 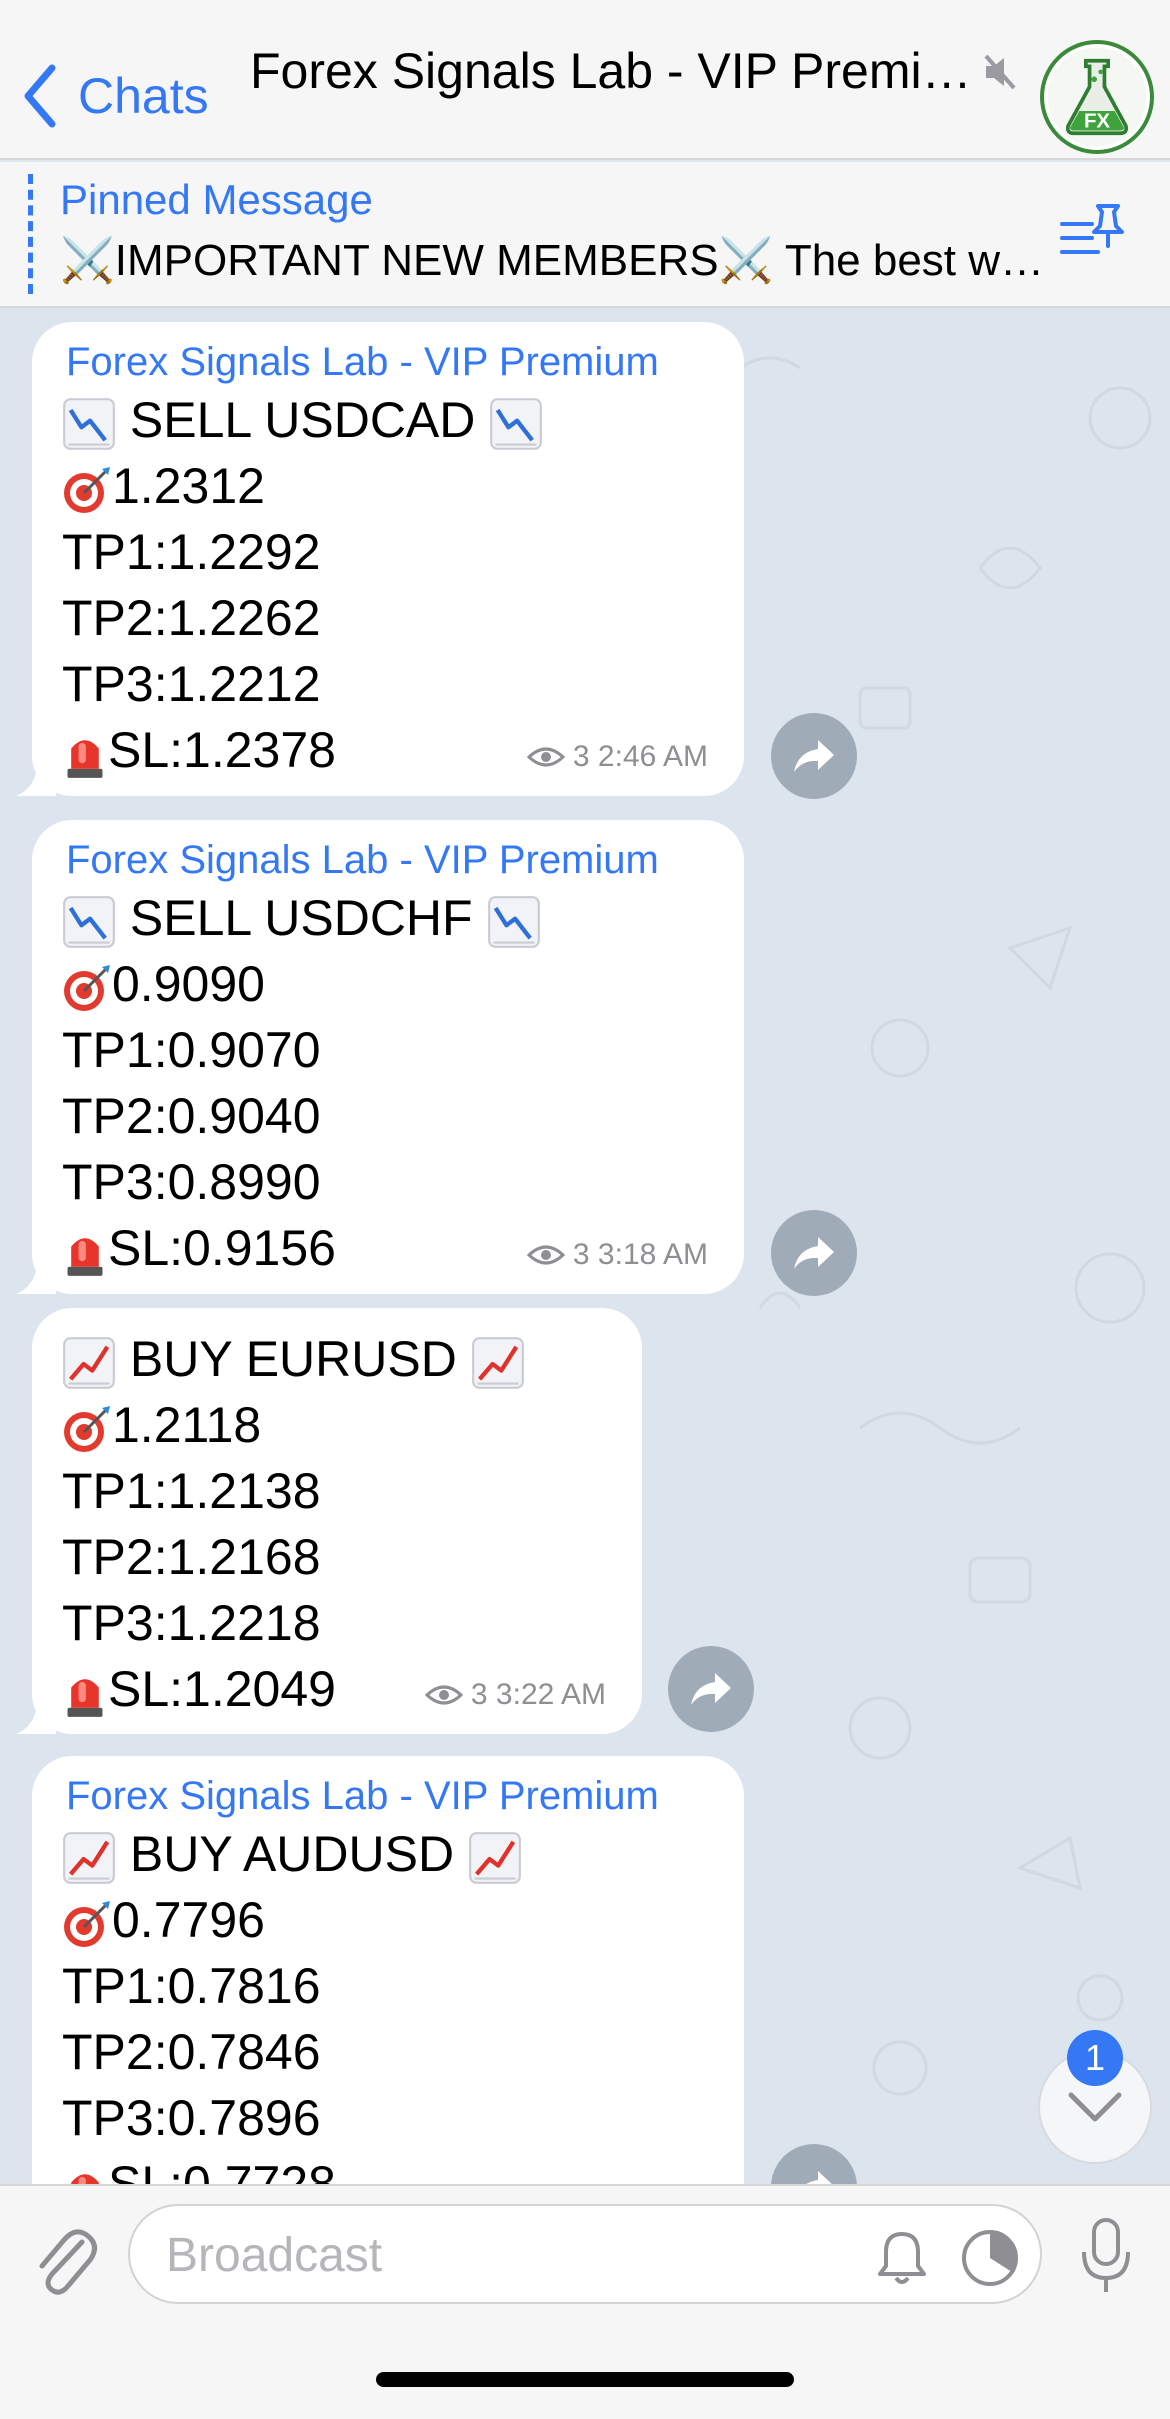 What do you see at coordinates (385, 2167) in the screenshot?
I see `sl-line: SL:0.7728` at bounding box center [385, 2167].